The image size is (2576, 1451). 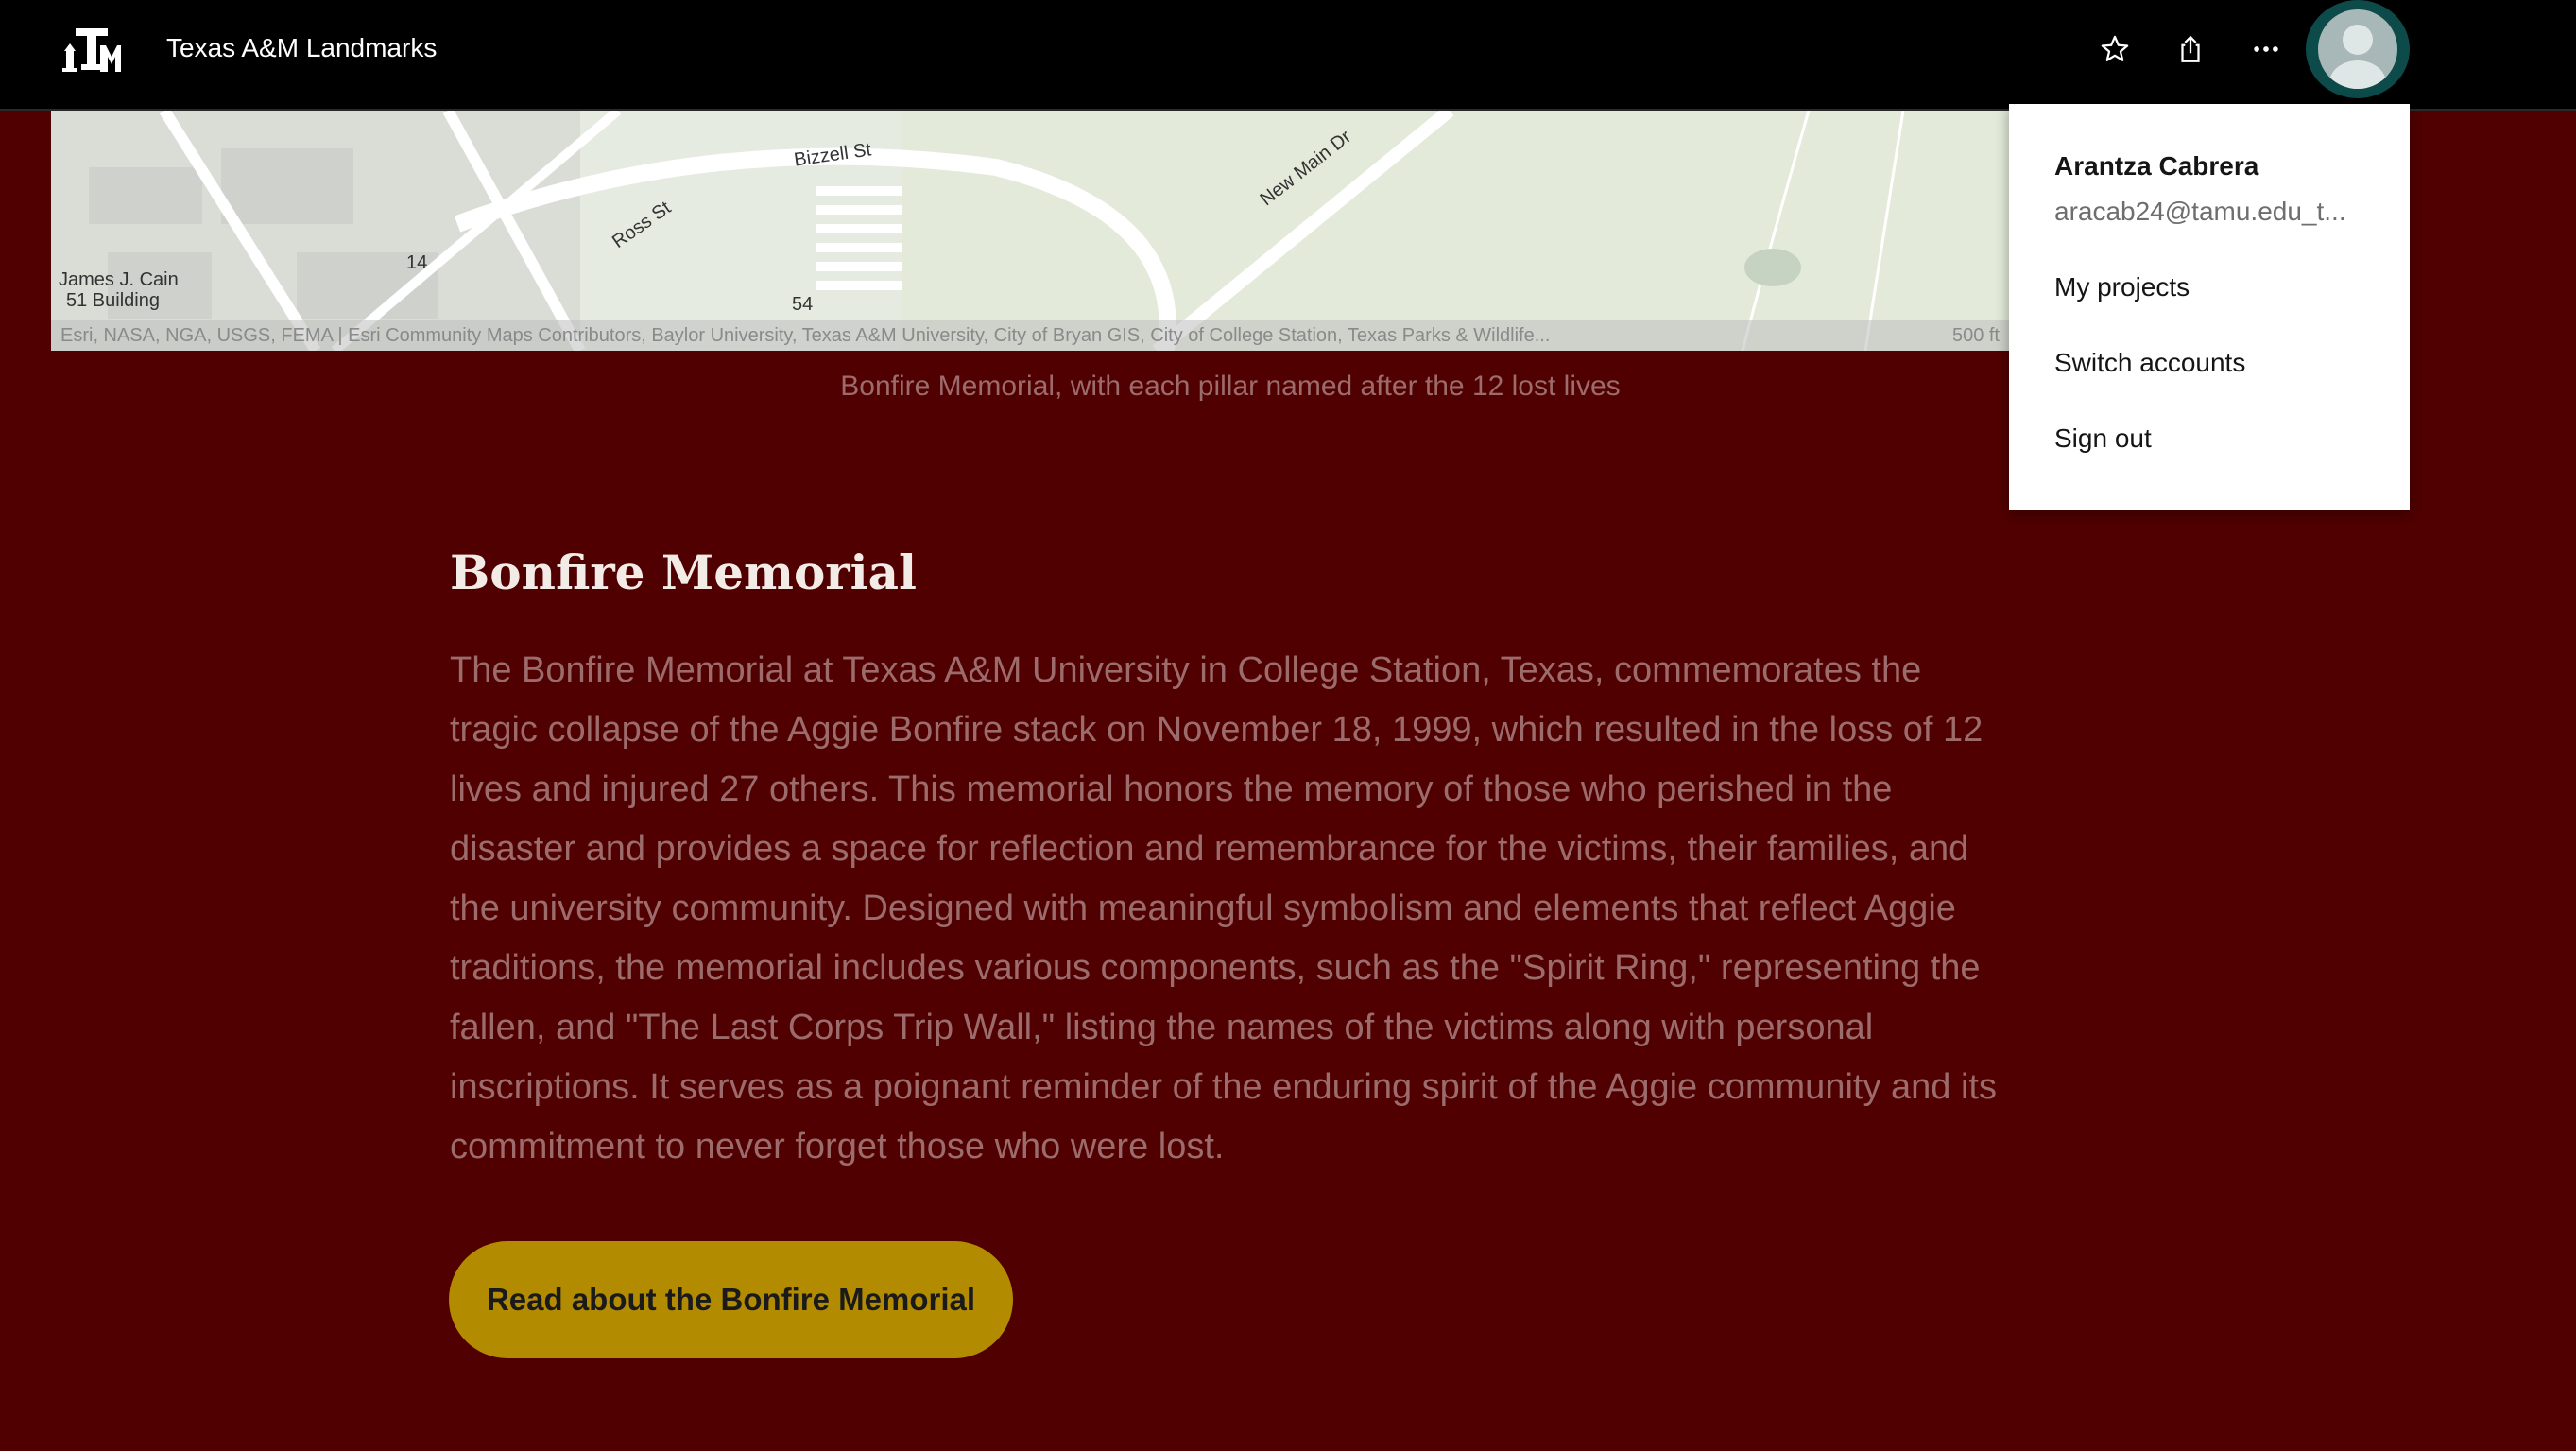 I want to click on account-avatar-button, so click(x=2358, y=49).